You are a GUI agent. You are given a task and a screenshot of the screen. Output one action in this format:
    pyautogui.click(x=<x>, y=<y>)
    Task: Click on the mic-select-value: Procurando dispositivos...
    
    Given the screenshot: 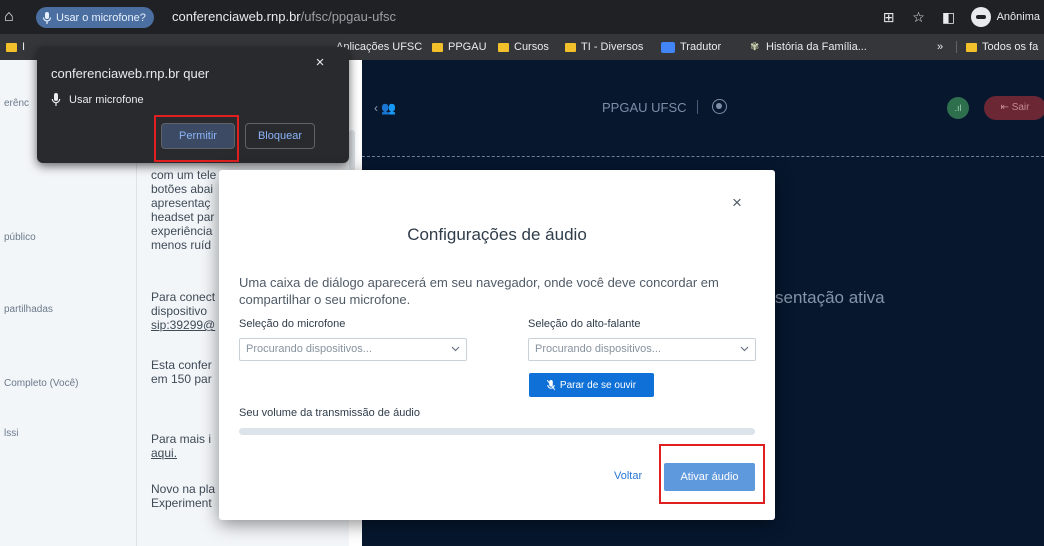 What is the action you would take?
    pyautogui.click(x=309, y=349)
    